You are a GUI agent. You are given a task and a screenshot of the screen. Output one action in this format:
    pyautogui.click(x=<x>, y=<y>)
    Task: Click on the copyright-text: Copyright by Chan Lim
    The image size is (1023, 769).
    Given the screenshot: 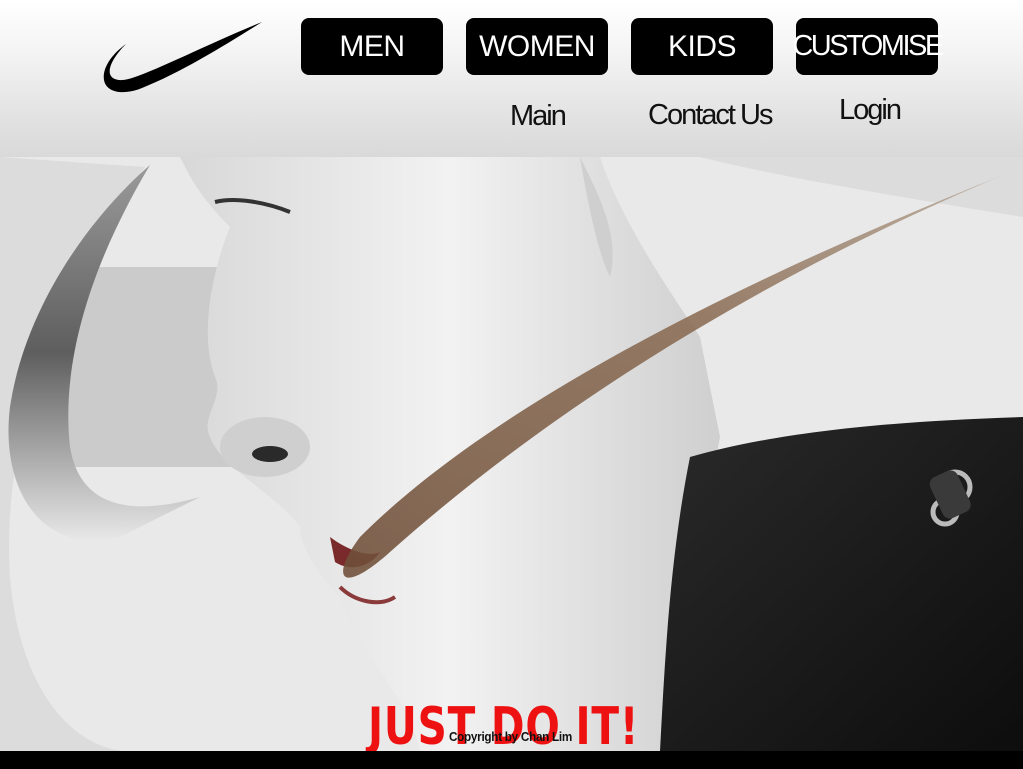 What is the action you would take?
    pyautogui.click(x=511, y=736)
    